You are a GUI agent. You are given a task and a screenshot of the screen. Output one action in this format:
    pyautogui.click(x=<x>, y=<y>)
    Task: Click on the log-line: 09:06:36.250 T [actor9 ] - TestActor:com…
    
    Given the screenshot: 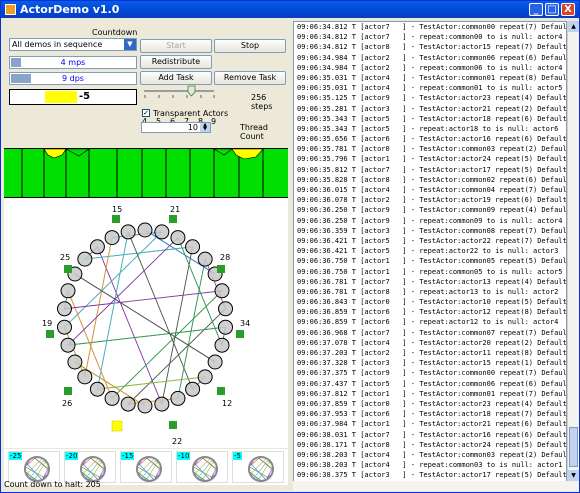 What is the action you would take?
    pyautogui.click(x=432, y=210)
    